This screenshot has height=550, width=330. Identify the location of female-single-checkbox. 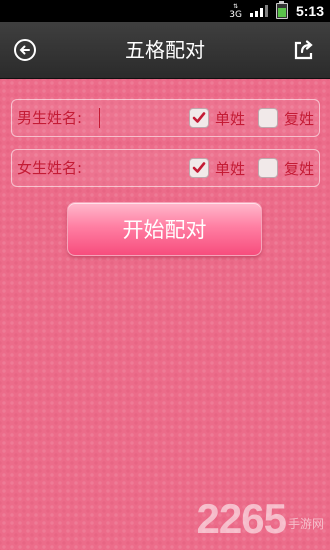
(199, 168).